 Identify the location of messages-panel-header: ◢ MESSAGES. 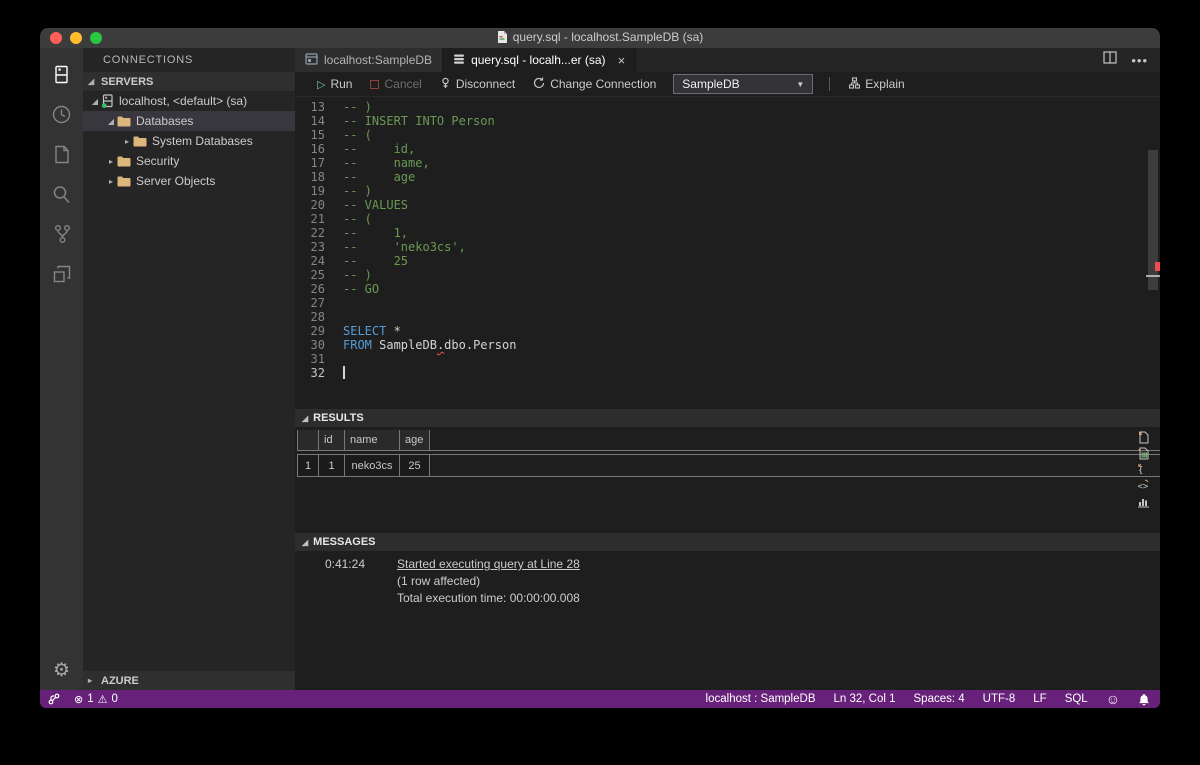
(727, 542).